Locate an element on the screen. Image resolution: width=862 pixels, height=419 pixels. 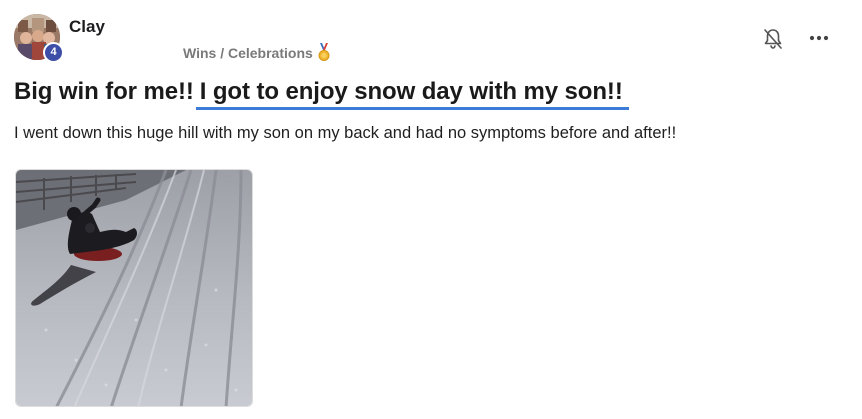
more-icon is located at coordinates (819, 38).